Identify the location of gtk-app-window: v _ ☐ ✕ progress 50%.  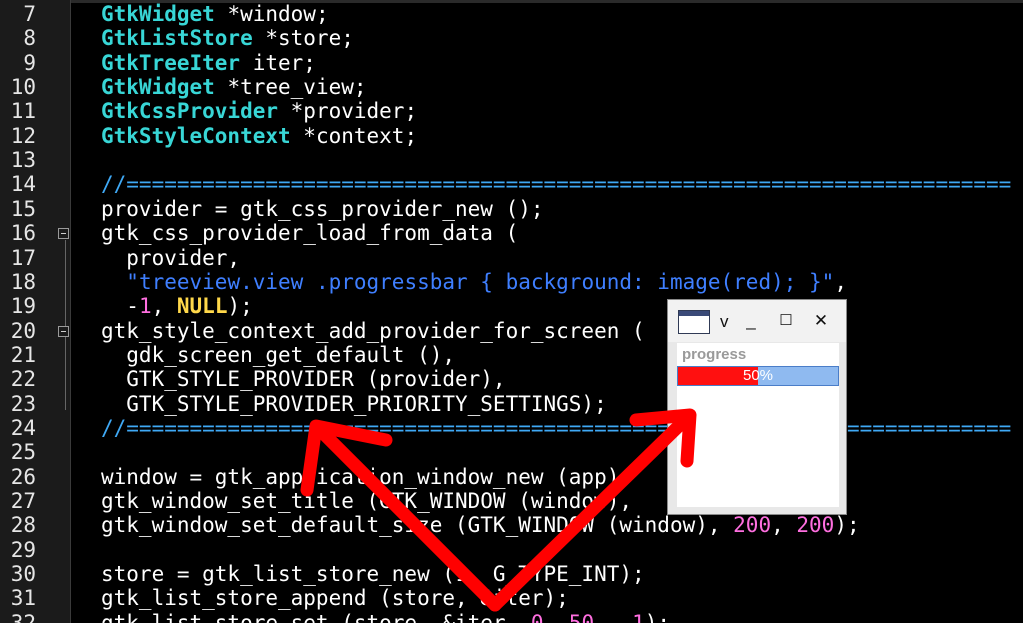
(757, 407).